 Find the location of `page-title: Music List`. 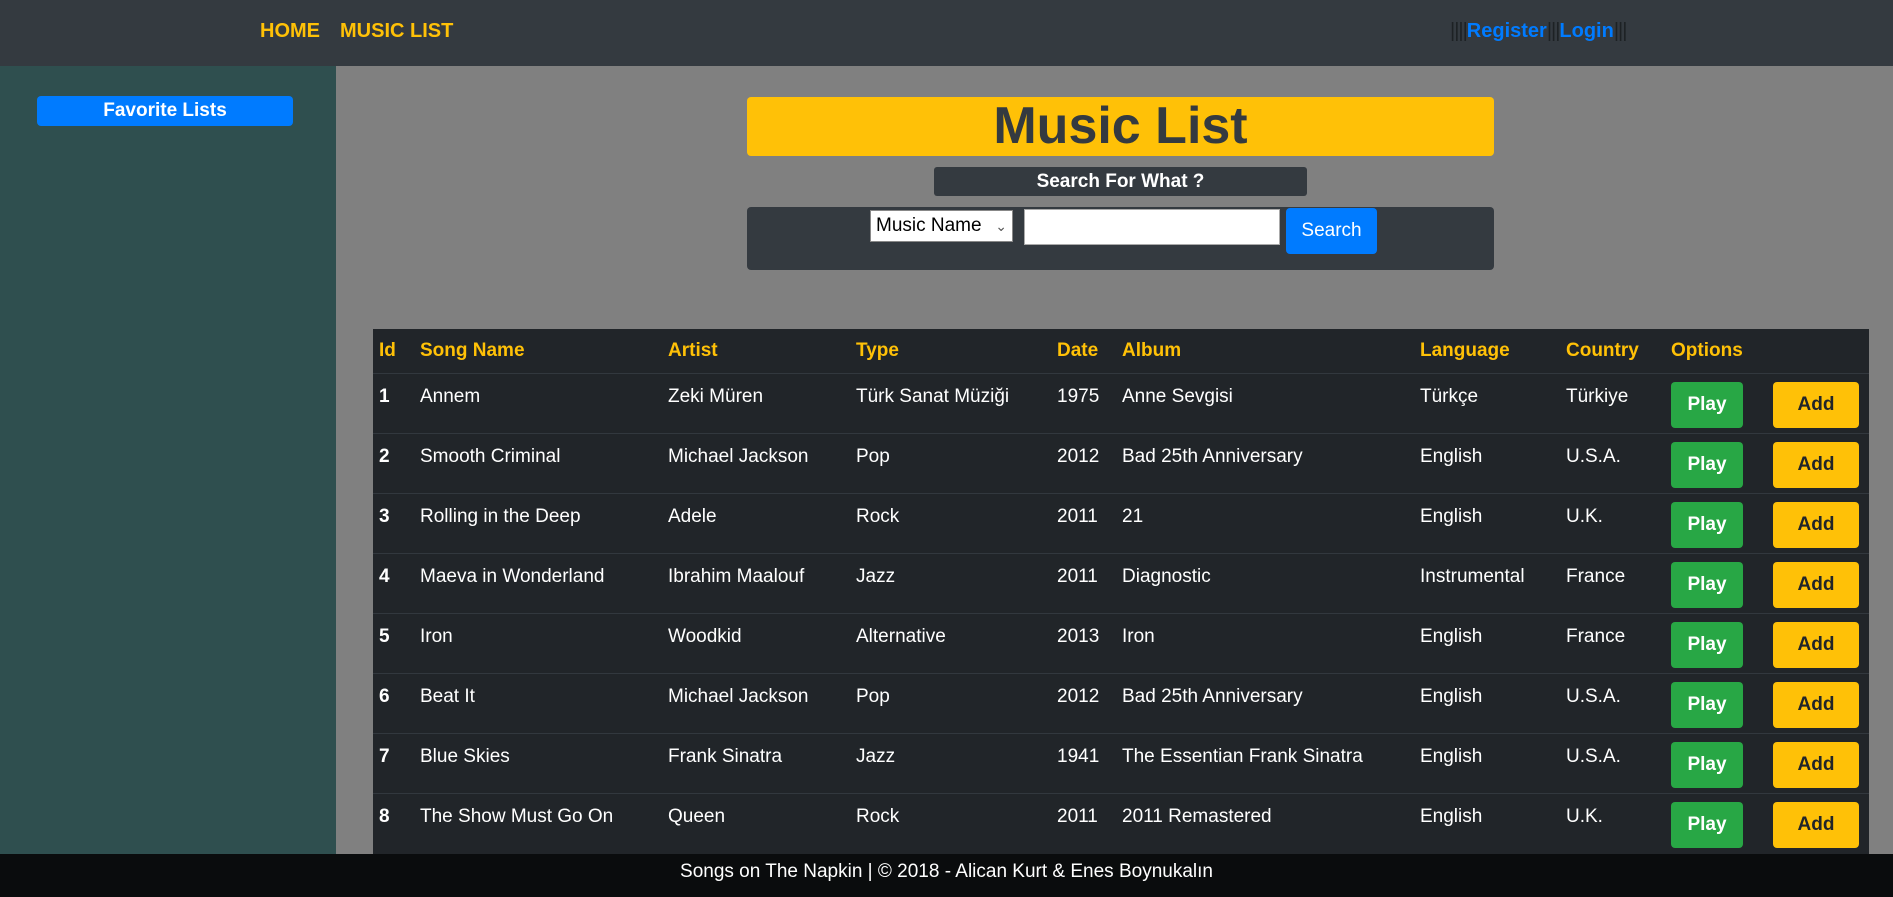

page-title: Music List is located at coordinates (1120, 126).